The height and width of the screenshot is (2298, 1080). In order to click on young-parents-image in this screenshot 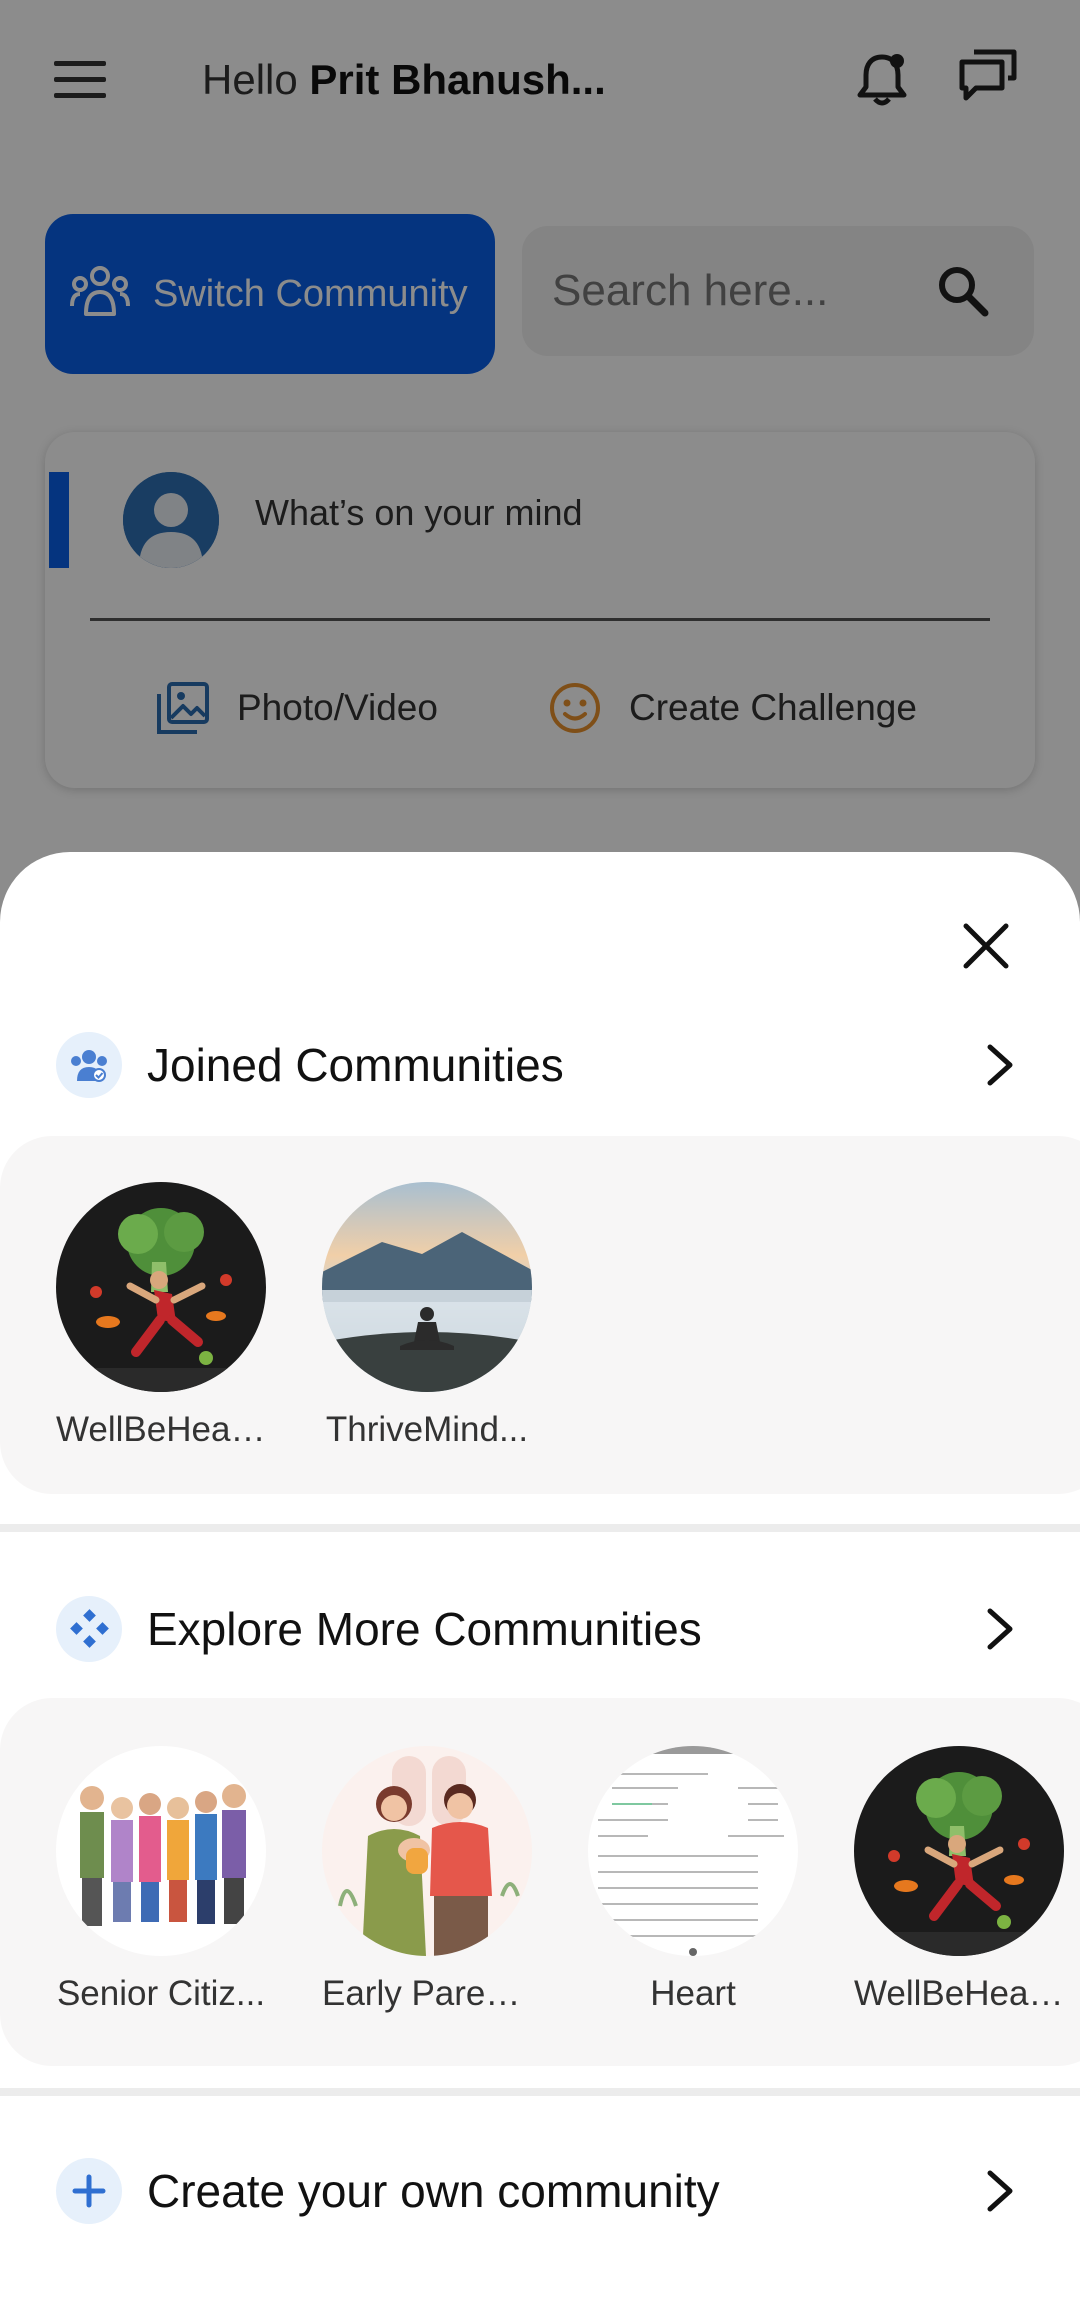, I will do `click(427, 1851)`.